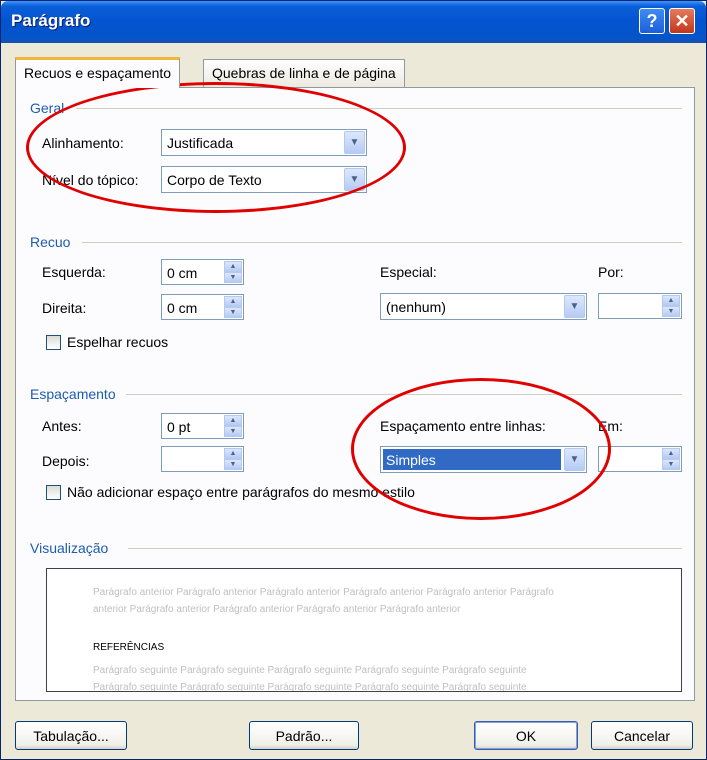 The width and height of the screenshot is (707, 760). I want to click on help-button: ?, so click(652, 21).